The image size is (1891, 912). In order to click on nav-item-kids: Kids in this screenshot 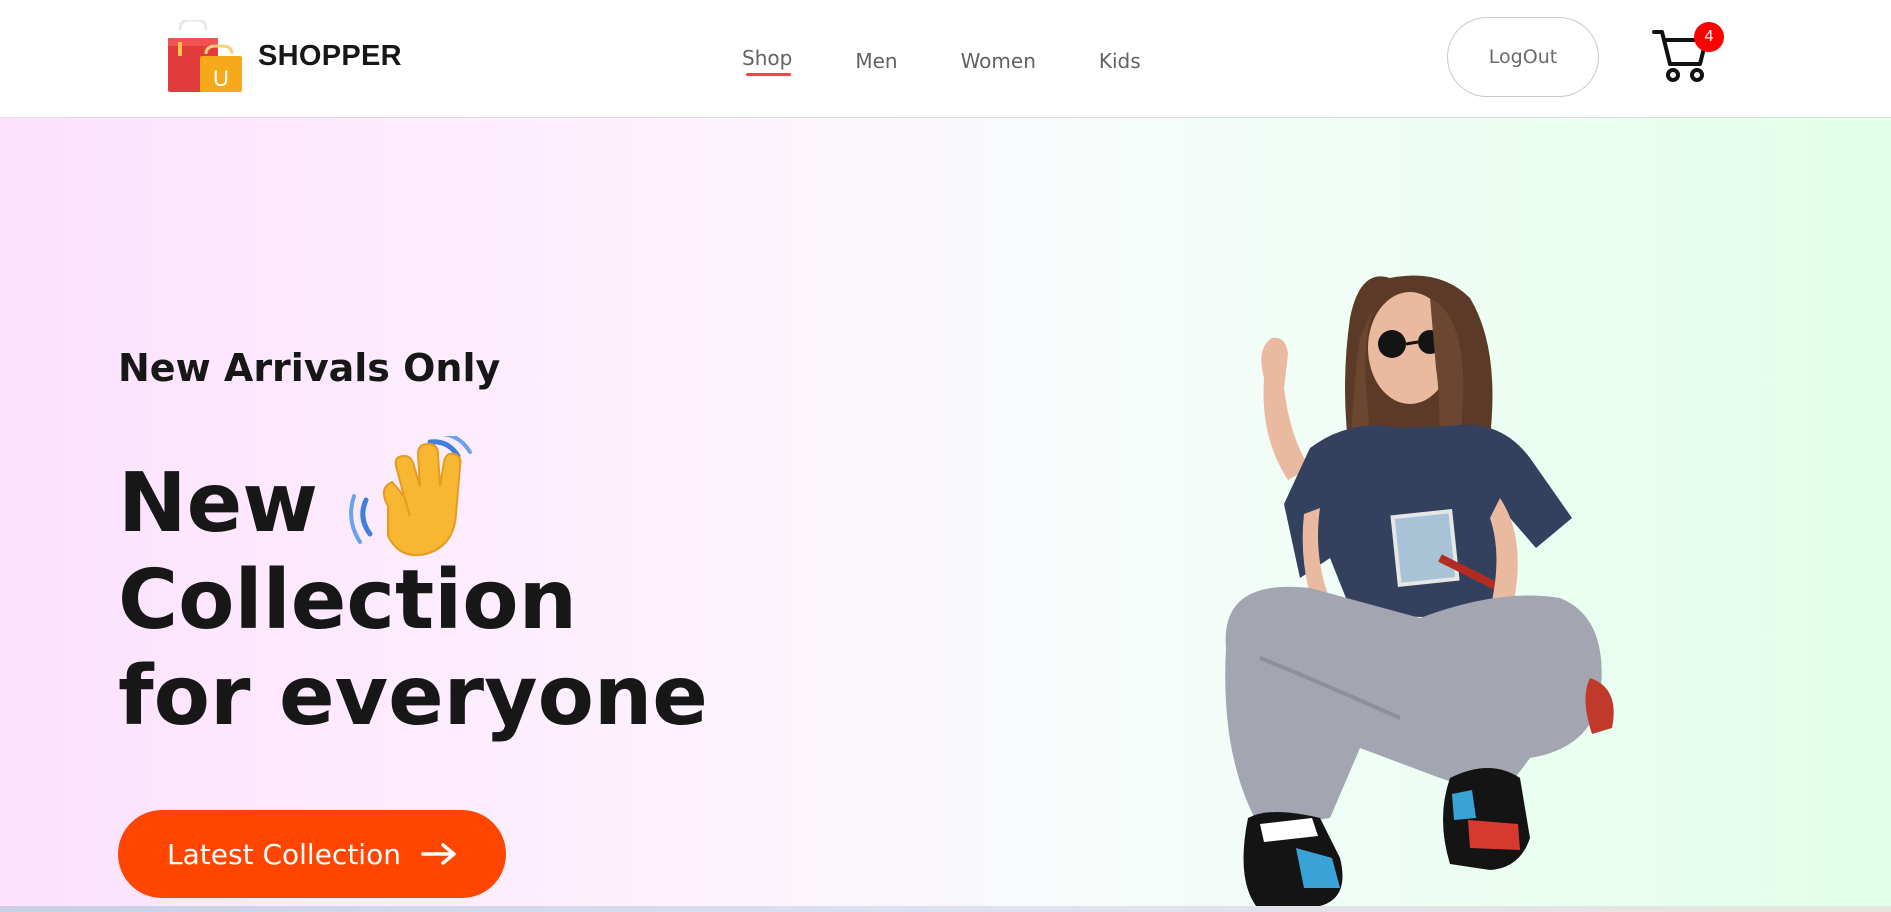, I will do `click(1120, 61)`.